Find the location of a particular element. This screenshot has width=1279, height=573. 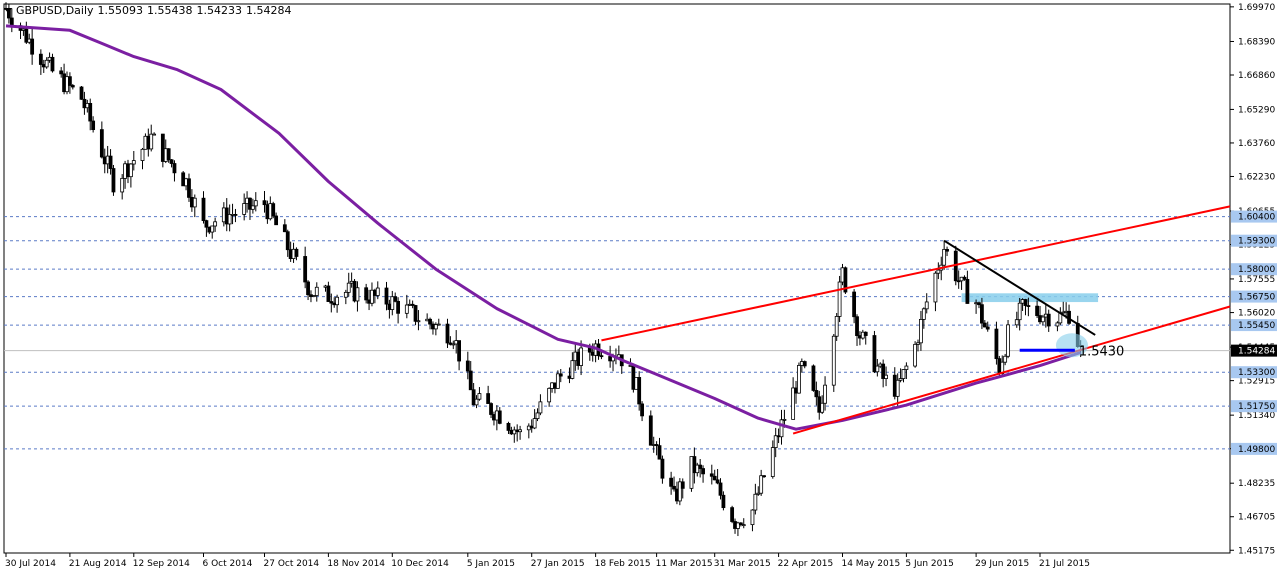

support-label: 1.5430 is located at coordinates (1102, 351).